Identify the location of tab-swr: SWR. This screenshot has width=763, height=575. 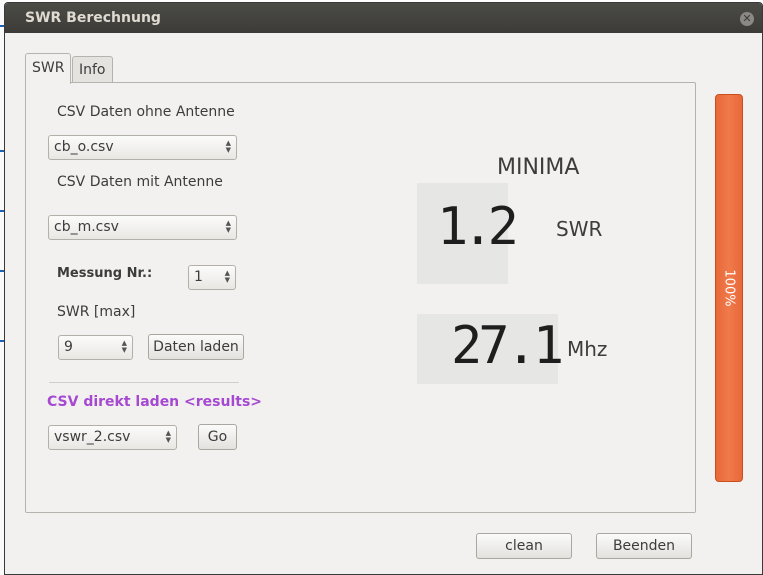
(48, 68).